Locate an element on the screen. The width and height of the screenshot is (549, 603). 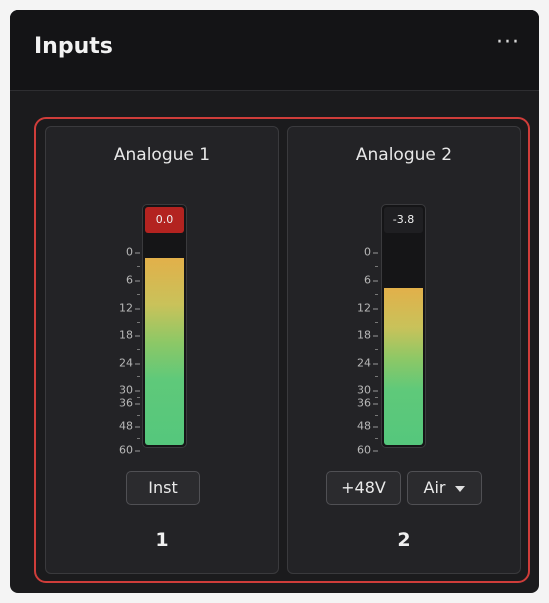
channel-number: 1 is located at coordinates (162, 540).